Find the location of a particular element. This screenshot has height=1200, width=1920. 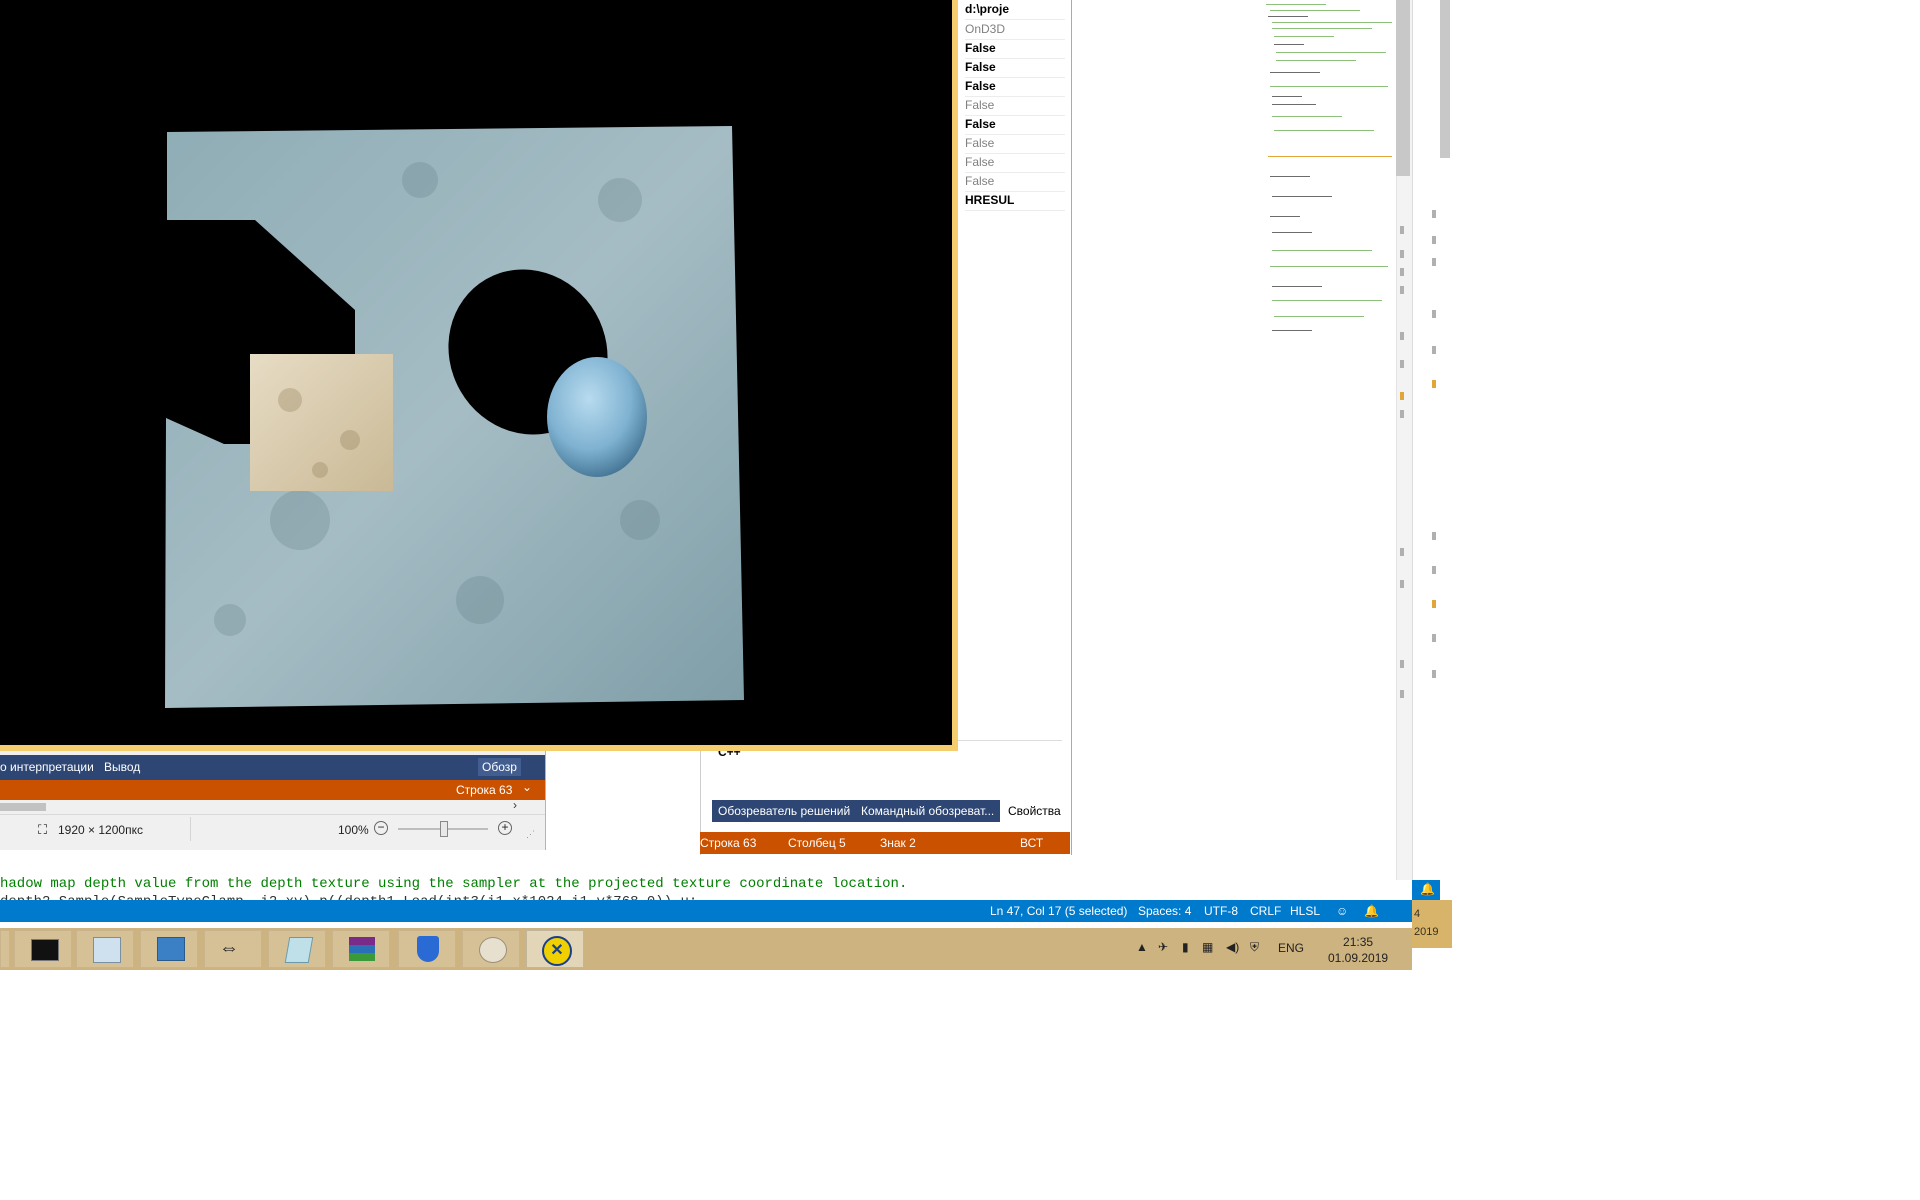

console-icon is located at coordinates (45, 950).